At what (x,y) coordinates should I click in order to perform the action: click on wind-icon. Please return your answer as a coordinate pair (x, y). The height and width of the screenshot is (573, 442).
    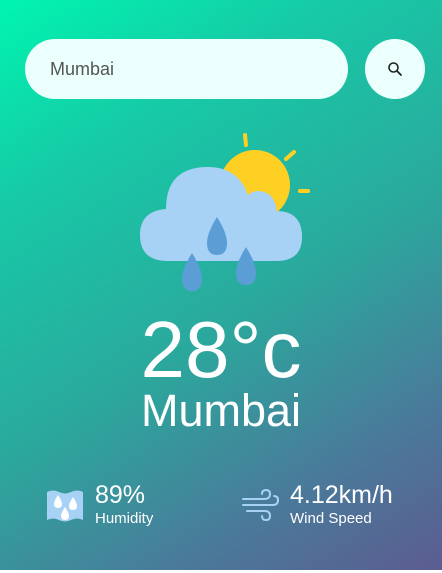
    Looking at the image, I should click on (261, 505).